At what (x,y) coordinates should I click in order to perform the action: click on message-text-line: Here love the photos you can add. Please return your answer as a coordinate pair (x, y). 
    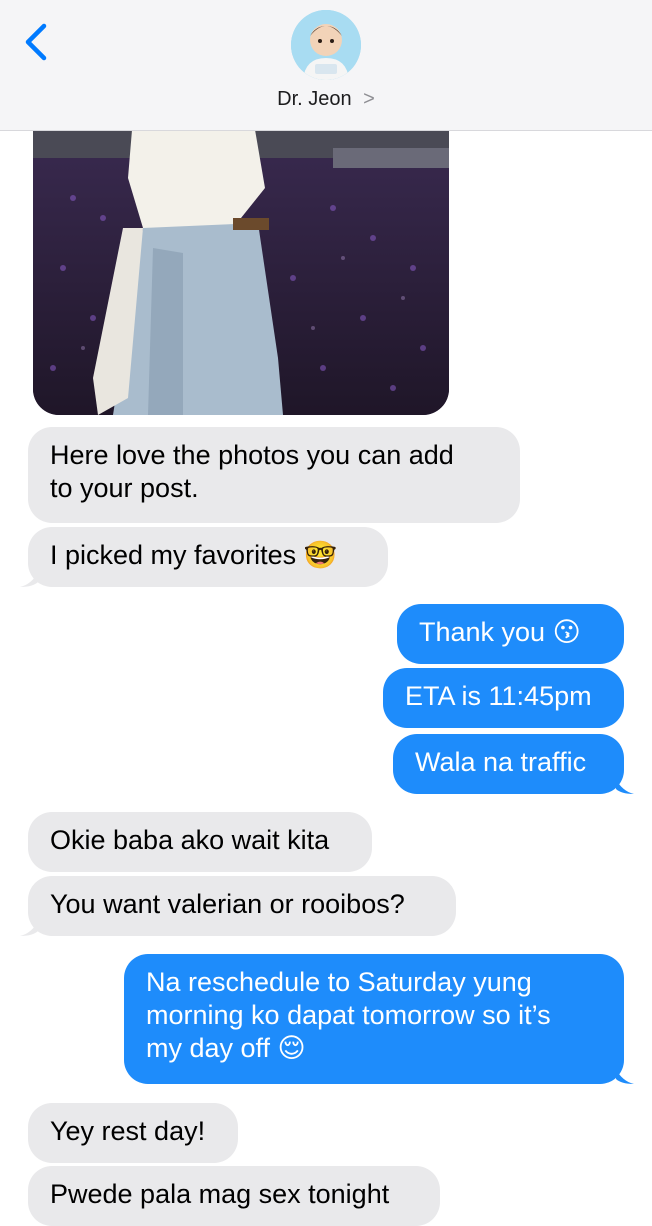
    Looking at the image, I should click on (252, 455).